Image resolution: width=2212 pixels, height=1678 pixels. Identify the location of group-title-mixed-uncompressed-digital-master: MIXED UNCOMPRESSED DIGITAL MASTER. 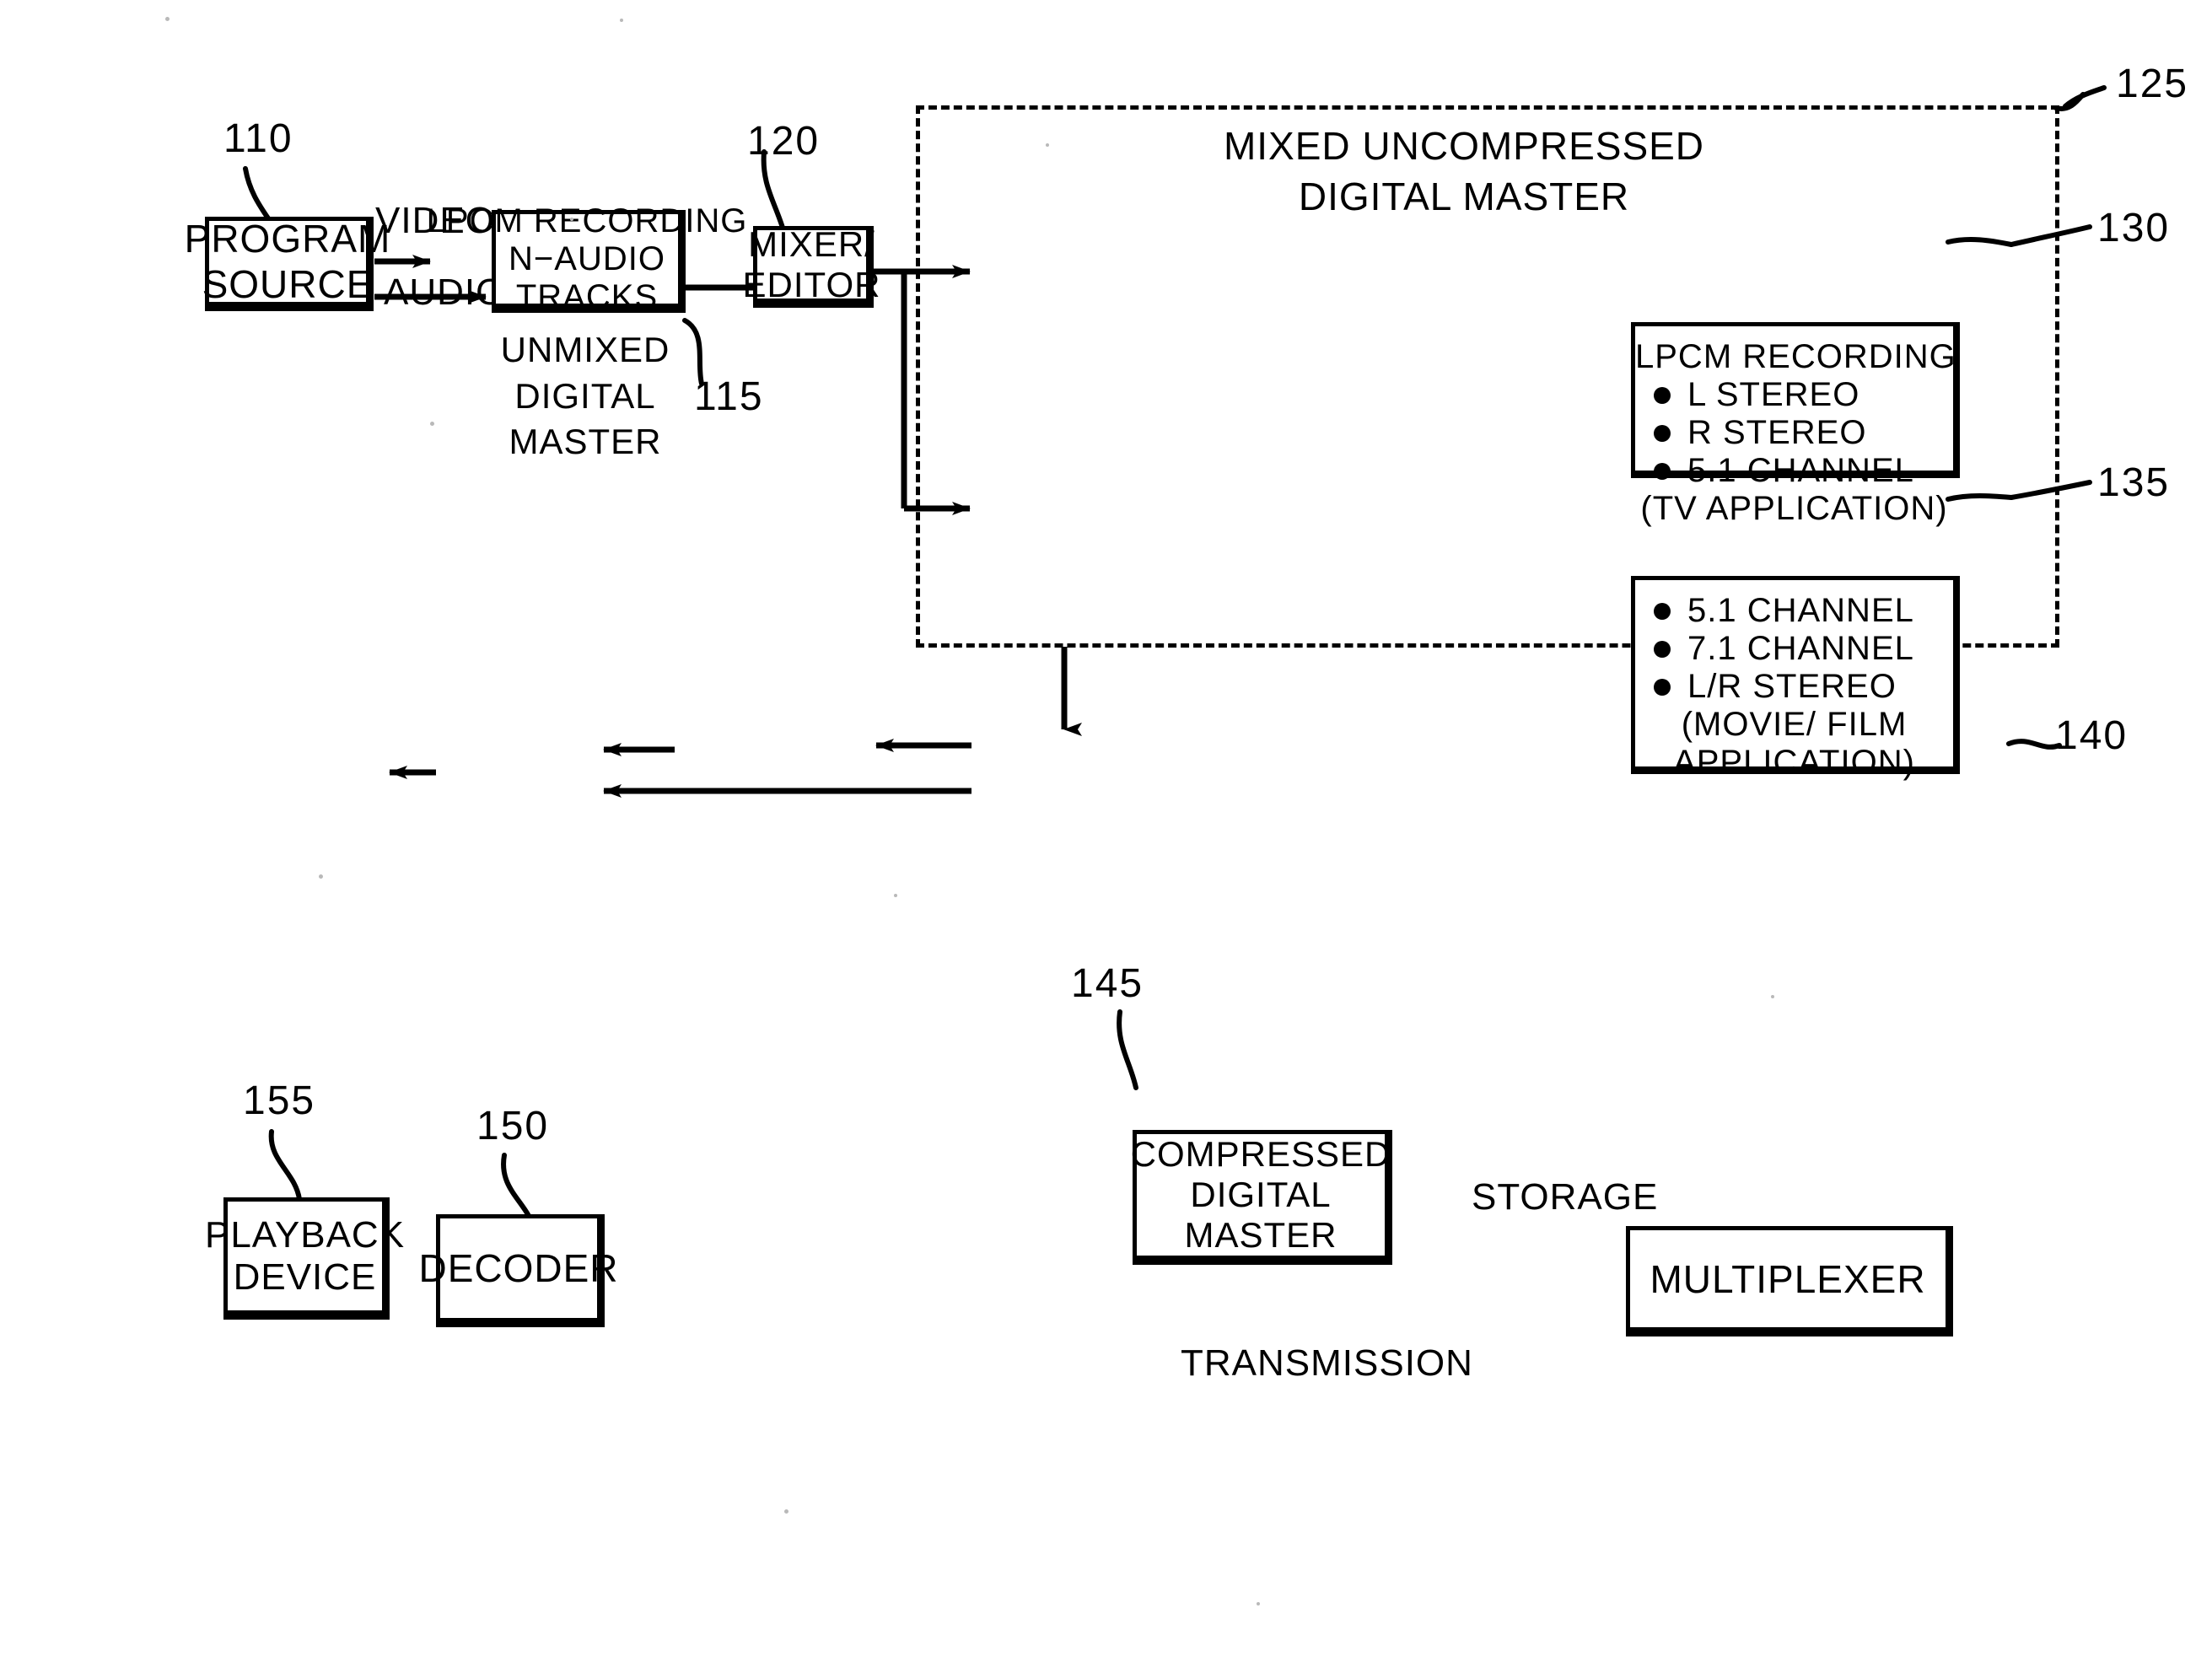
(1464, 172).